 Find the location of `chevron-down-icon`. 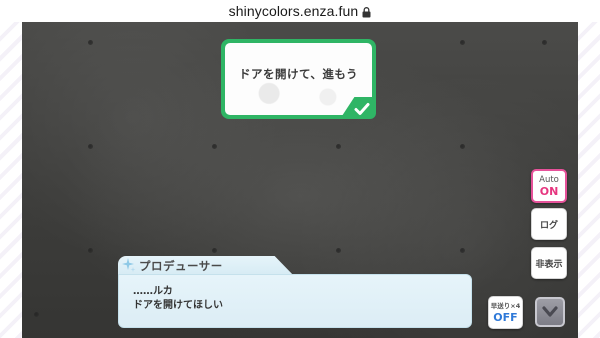

chevron-down-icon is located at coordinates (550, 311).